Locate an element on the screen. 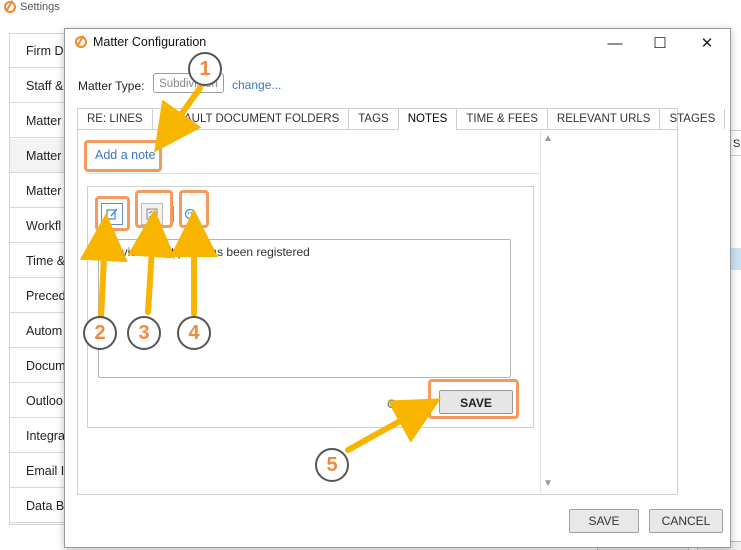 The width and height of the screenshot is (741, 550). sidebar-item-automation: Autom is located at coordinates (38, 331).